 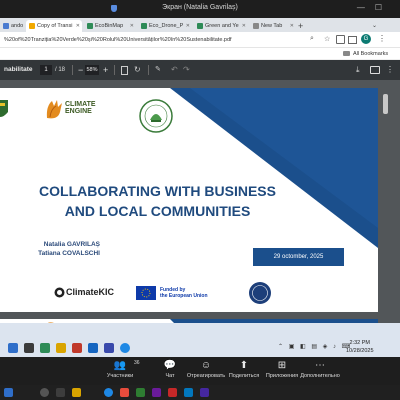 I want to click on eu-funding-text: Funded by the European Union, so click(x=184, y=293).